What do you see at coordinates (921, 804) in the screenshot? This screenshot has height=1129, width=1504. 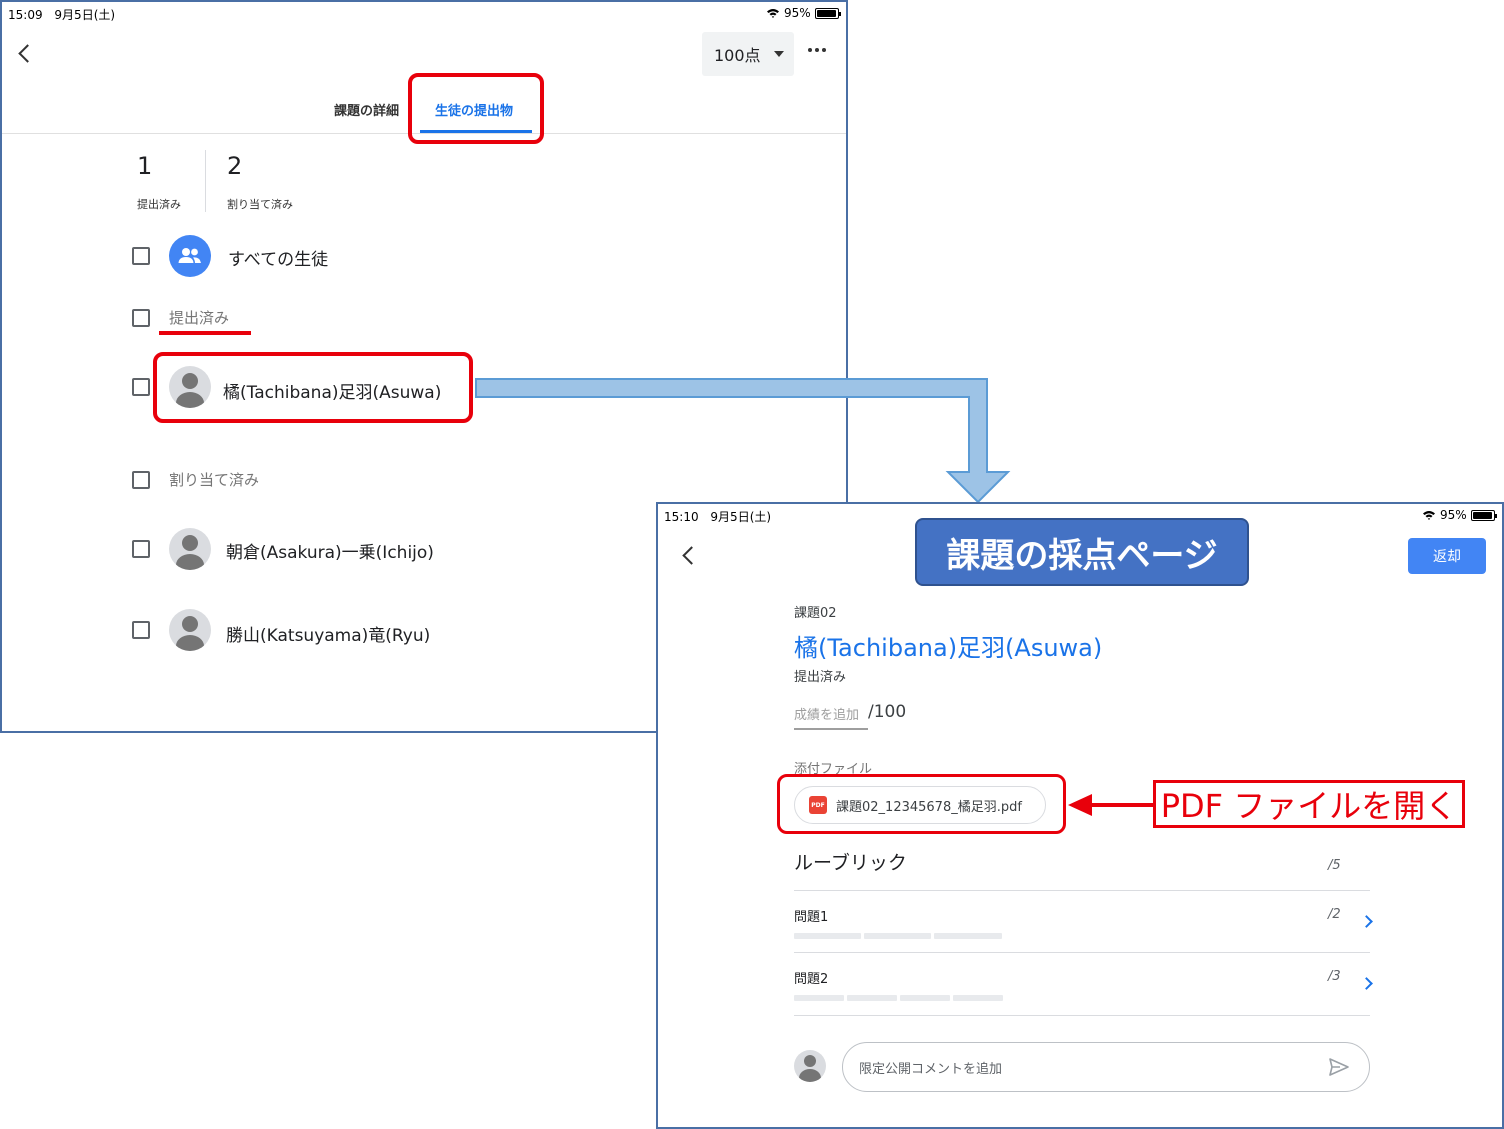 I see `highlight-box-attachment` at bounding box center [921, 804].